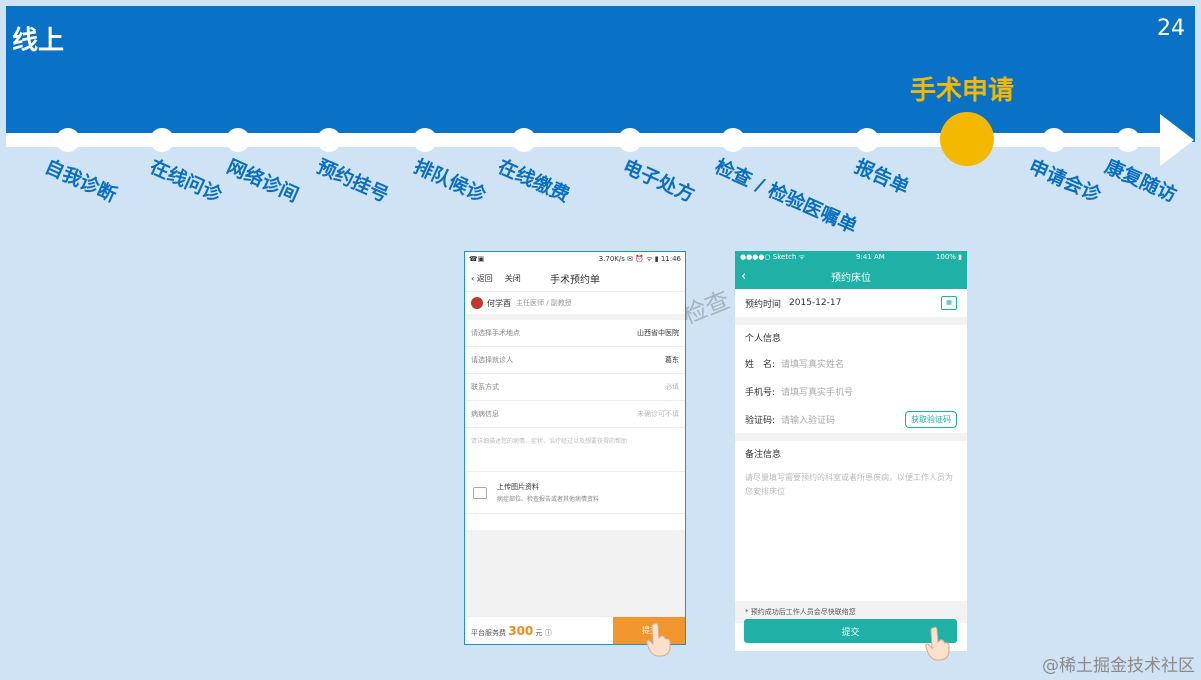 The width and height of the screenshot is (1201, 680). I want to click on phone-field: 手机号: 请填写真实手机号, so click(851, 391).